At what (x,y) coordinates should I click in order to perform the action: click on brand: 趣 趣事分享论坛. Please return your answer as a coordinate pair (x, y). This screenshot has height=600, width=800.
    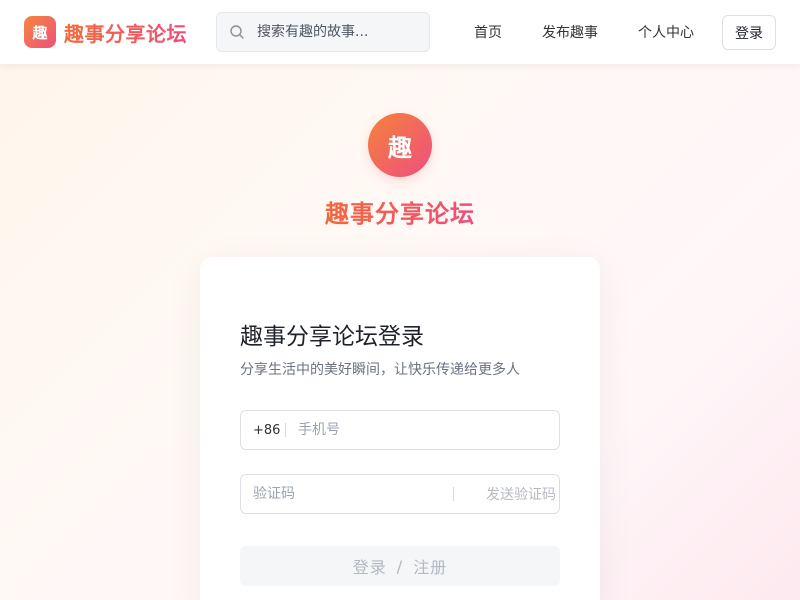
    Looking at the image, I should click on (105, 32).